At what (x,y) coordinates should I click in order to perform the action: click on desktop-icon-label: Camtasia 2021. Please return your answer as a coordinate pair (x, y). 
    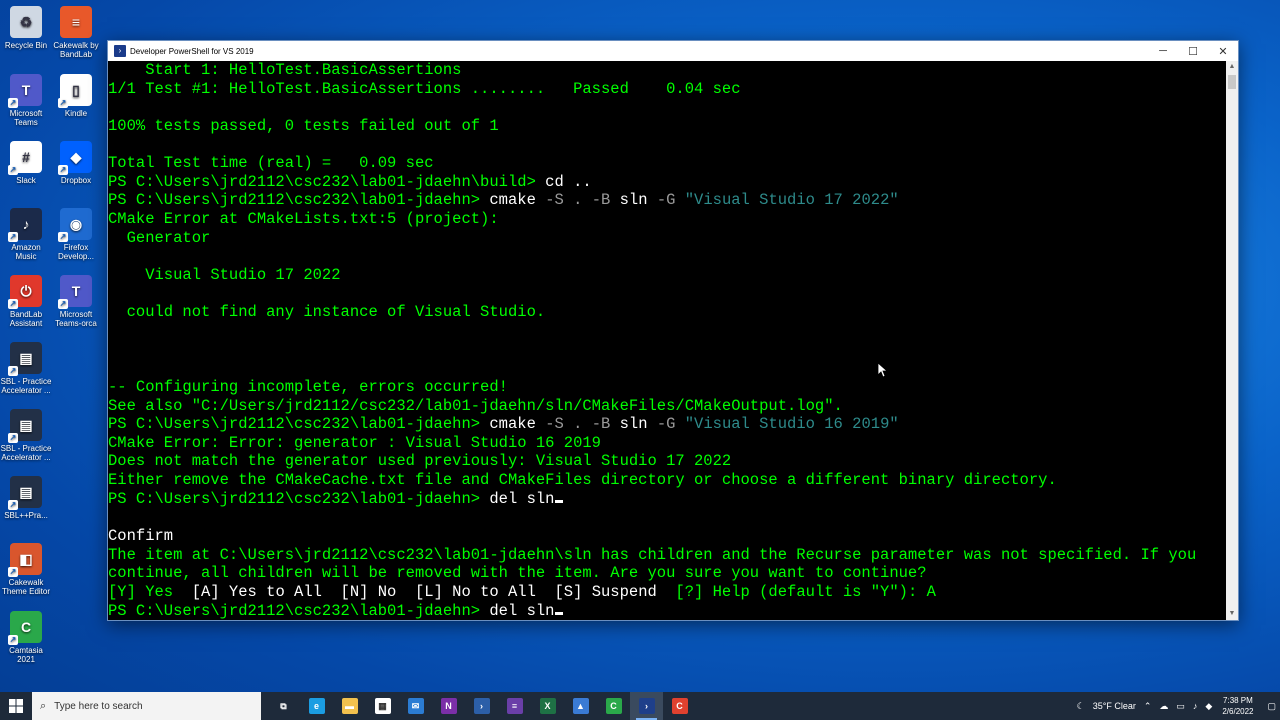
    Looking at the image, I should click on (26, 655).